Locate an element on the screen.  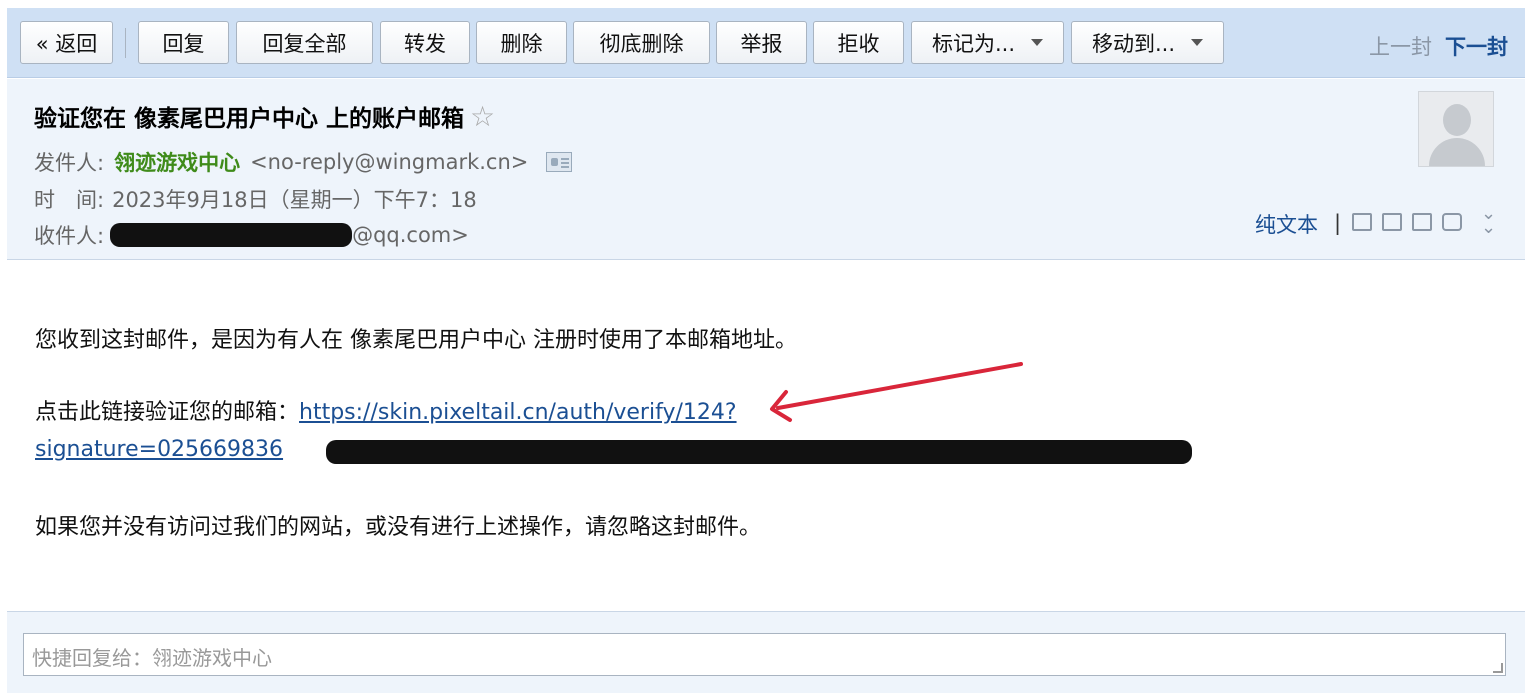
quick-reply-placeholder: 快捷回复给：翎迹游戏中心 is located at coordinates (152, 658).